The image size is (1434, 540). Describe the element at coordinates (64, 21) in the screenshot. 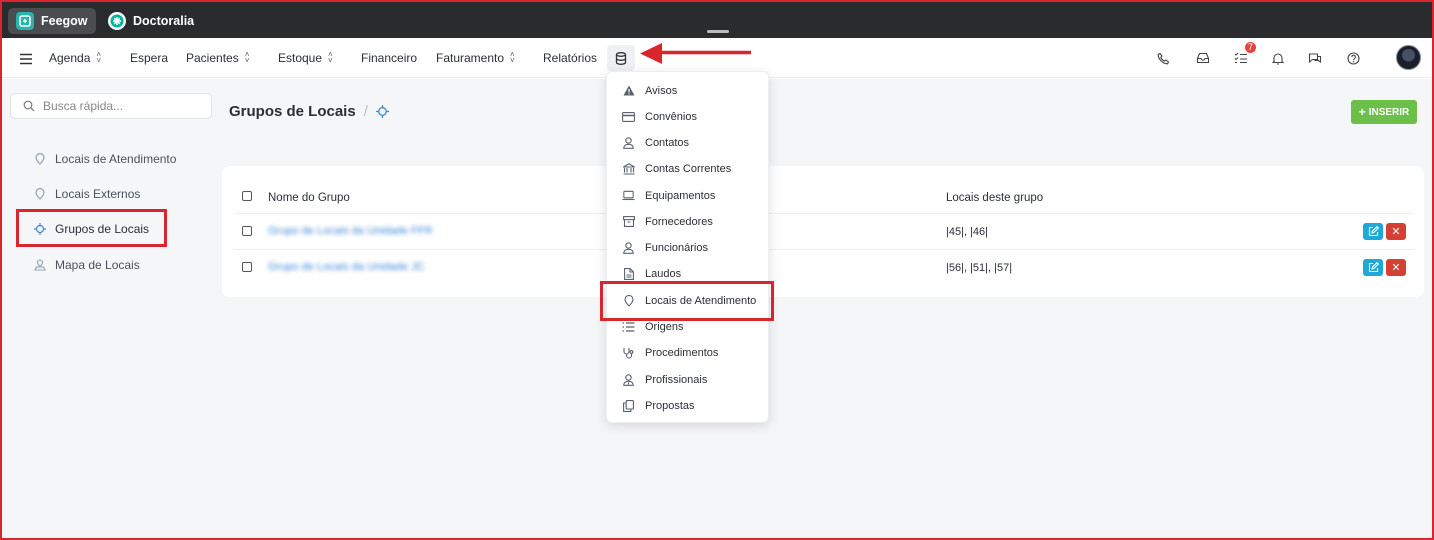

I see `app-tab-label: Feegow` at that location.